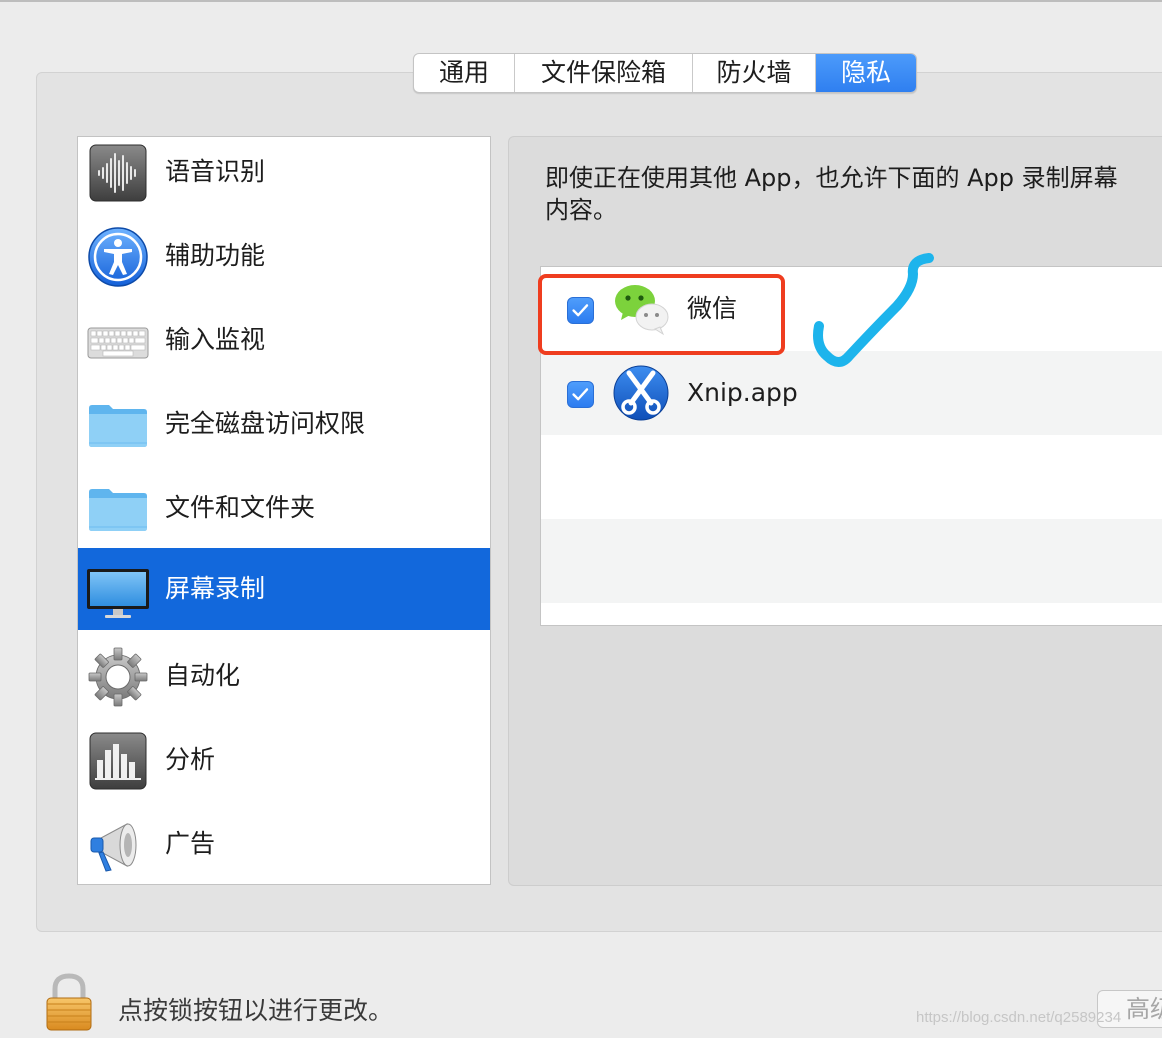 This screenshot has width=1162, height=1038. I want to click on lock-hint-text: 点按锁按钮以进行更改。, so click(256, 1010).